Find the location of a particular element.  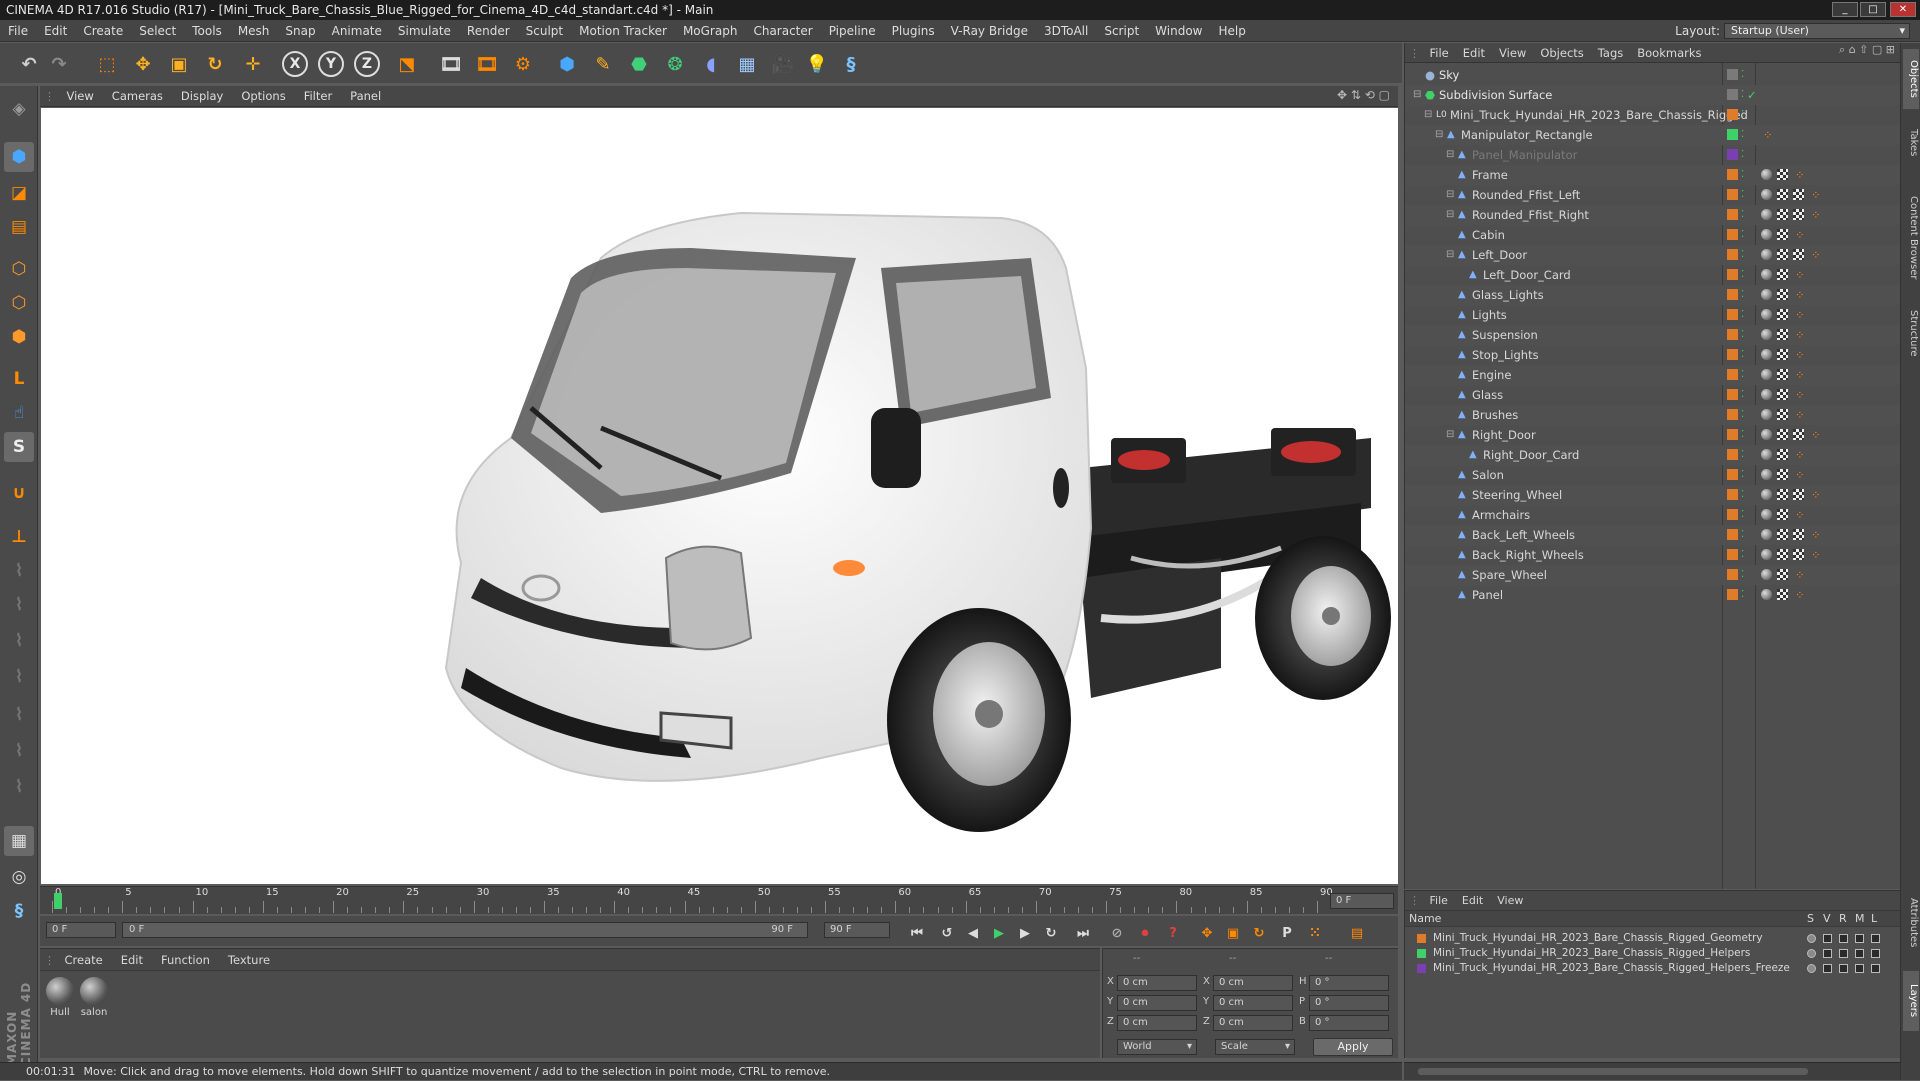

maximize-button: □ is located at coordinates (1873, 9).